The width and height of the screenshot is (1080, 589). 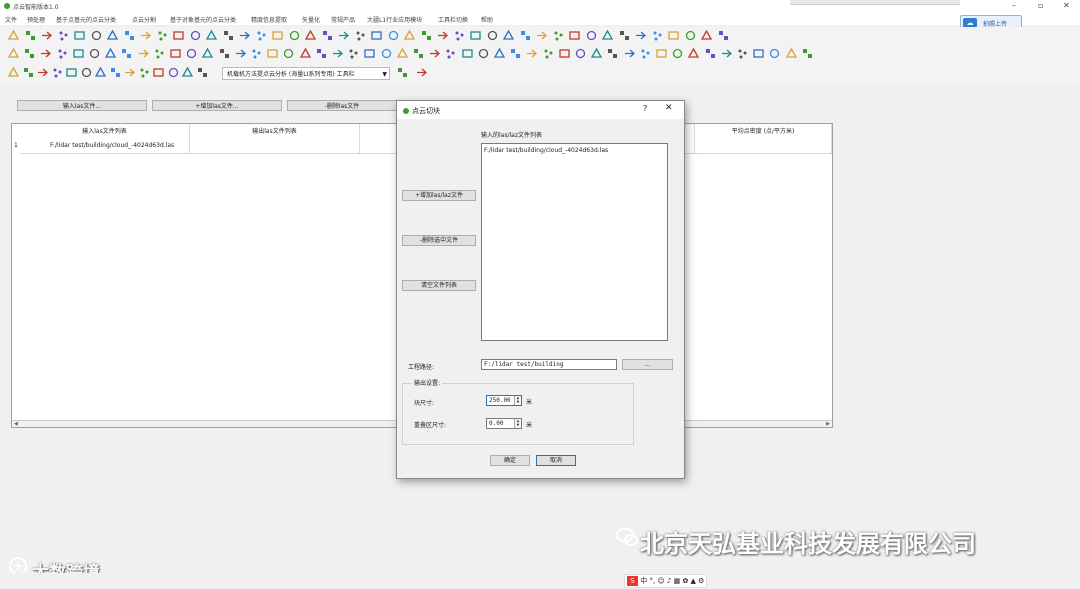 What do you see at coordinates (439, 195) in the screenshot?
I see `add-laz-button: +增加las/laz文件` at bounding box center [439, 195].